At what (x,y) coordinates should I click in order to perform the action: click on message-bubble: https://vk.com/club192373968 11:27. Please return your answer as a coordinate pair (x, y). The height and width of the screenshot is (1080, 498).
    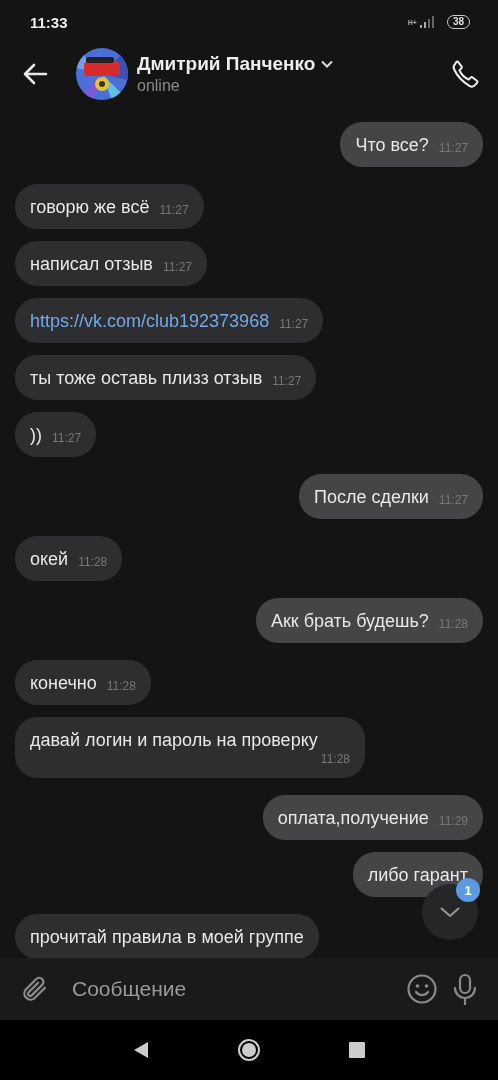
    Looking at the image, I should click on (169, 320).